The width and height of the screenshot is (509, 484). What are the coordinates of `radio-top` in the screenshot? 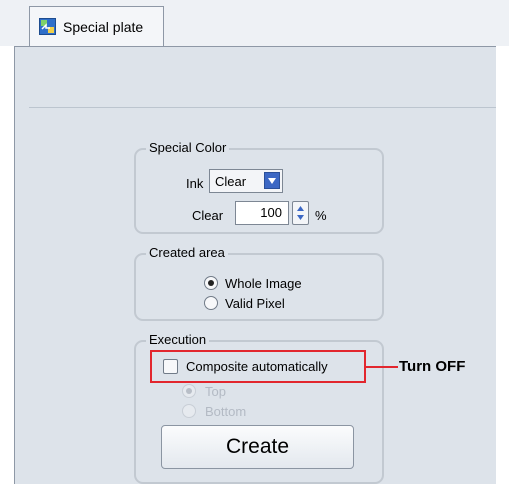 It's located at (189, 391).